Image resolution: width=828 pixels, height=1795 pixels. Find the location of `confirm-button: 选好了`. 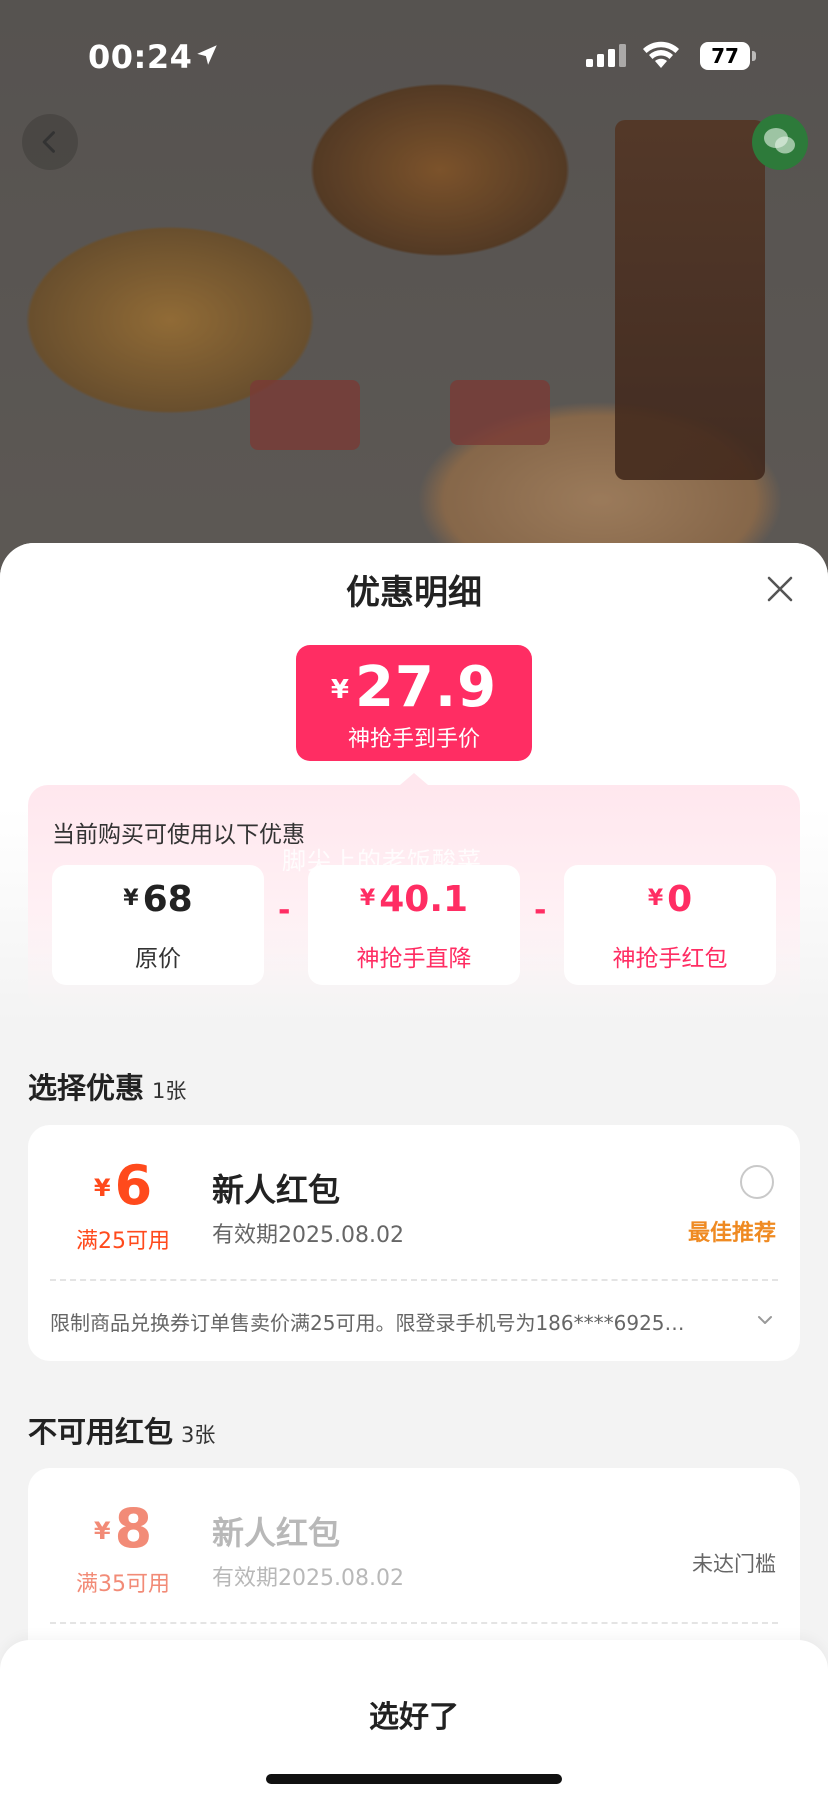

confirm-button: 选好了 is located at coordinates (414, 1714).